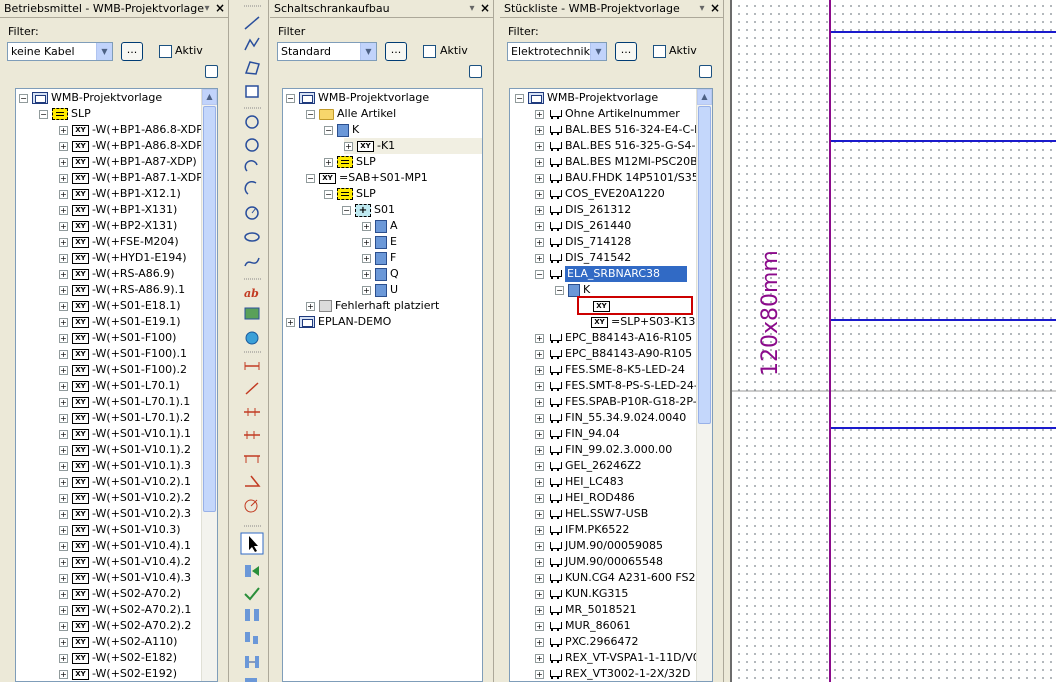 The image size is (1056, 682). Describe the element at coordinates (623, 402) in the screenshot. I see `tree-node-article: + FES.SPAB-P10R-G18-2P-M8` at that location.